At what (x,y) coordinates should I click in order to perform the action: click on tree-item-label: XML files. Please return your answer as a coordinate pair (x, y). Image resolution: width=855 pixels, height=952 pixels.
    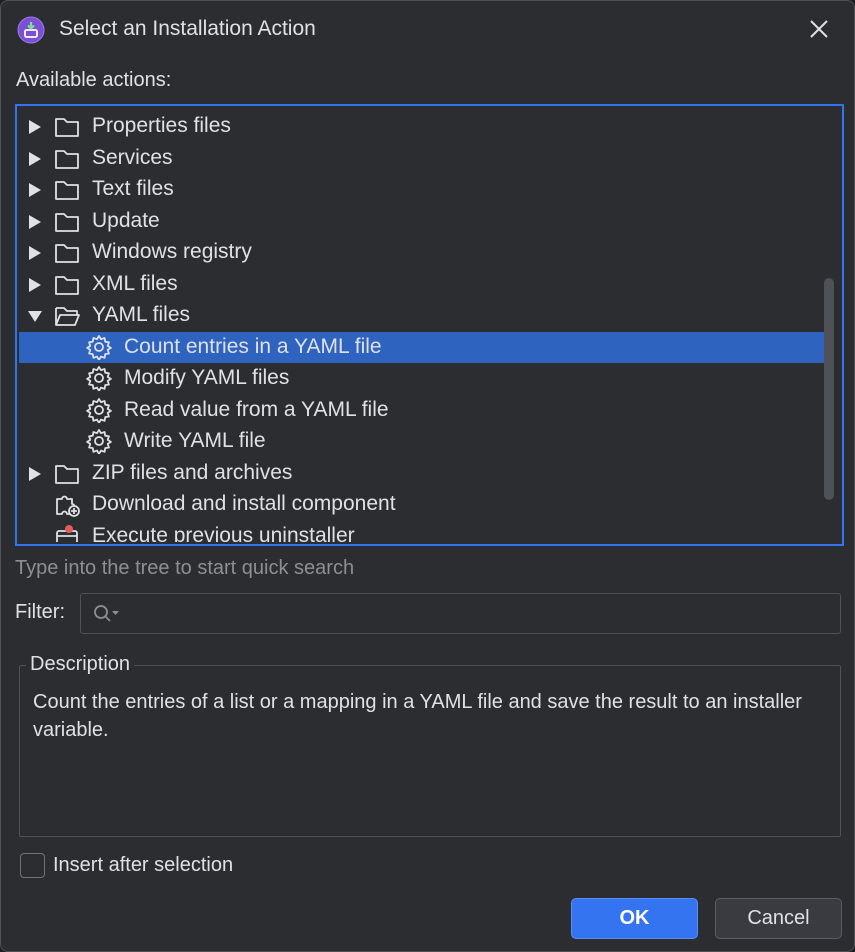
    Looking at the image, I should click on (135, 283).